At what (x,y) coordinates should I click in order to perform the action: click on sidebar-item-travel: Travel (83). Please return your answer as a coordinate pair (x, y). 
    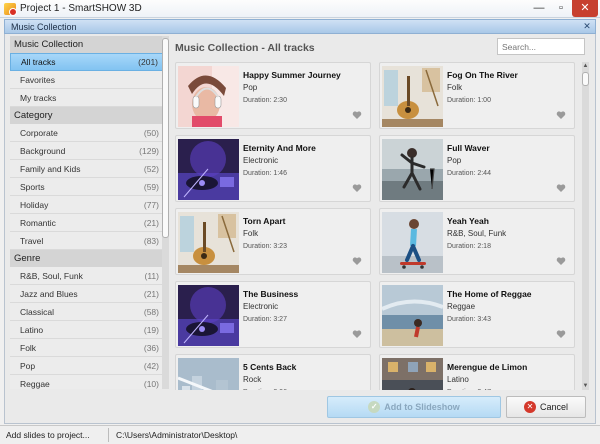
    Looking at the image, I should click on (86, 241).